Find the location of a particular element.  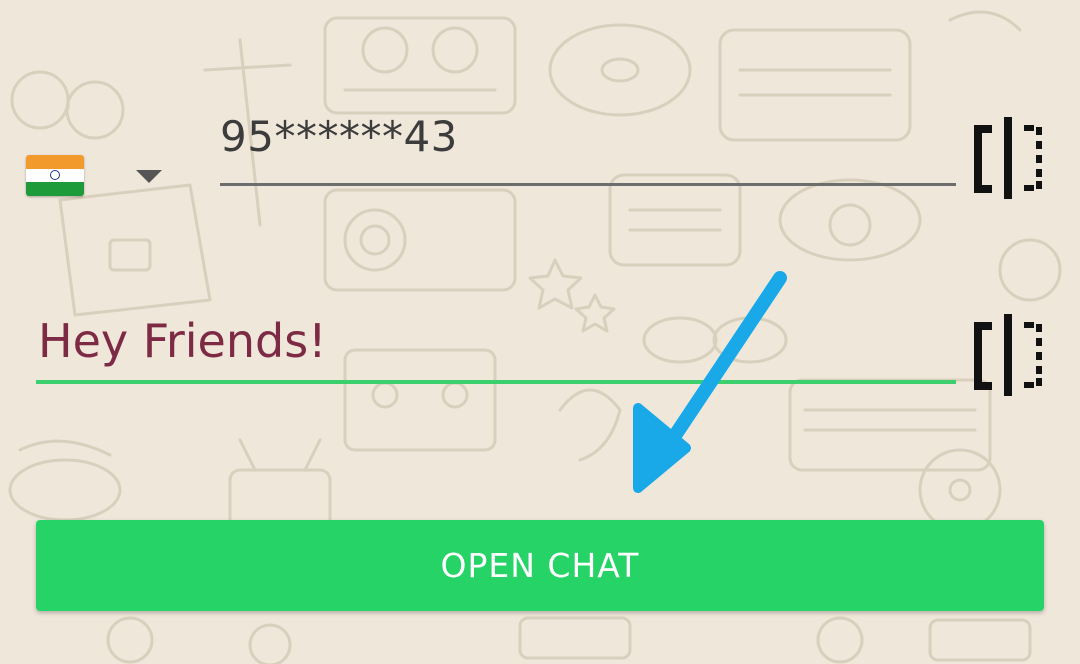

message-field-underline is located at coordinates (496, 382).